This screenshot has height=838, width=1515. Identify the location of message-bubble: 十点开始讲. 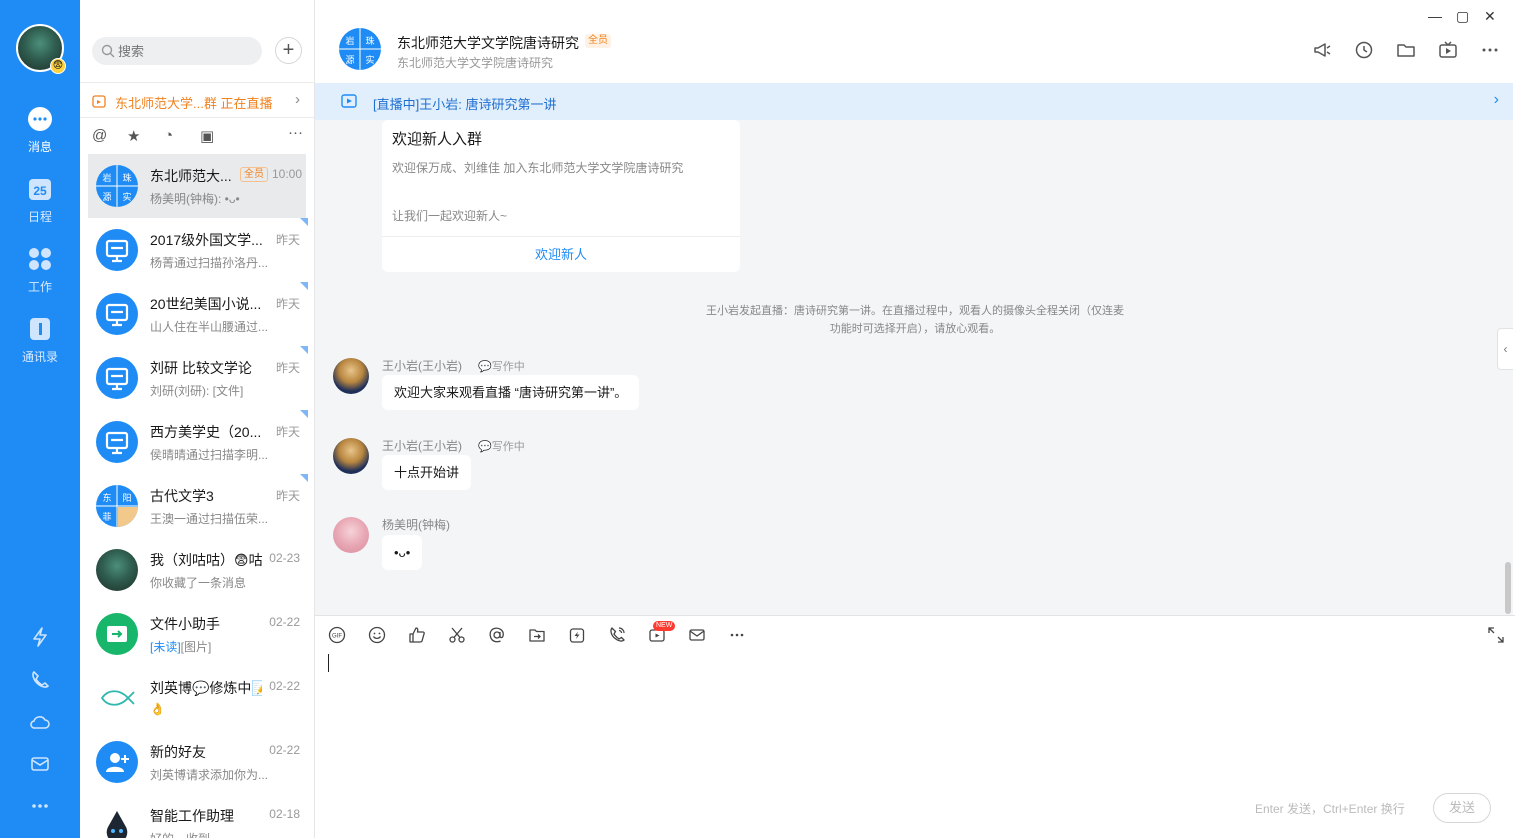
(427, 472).